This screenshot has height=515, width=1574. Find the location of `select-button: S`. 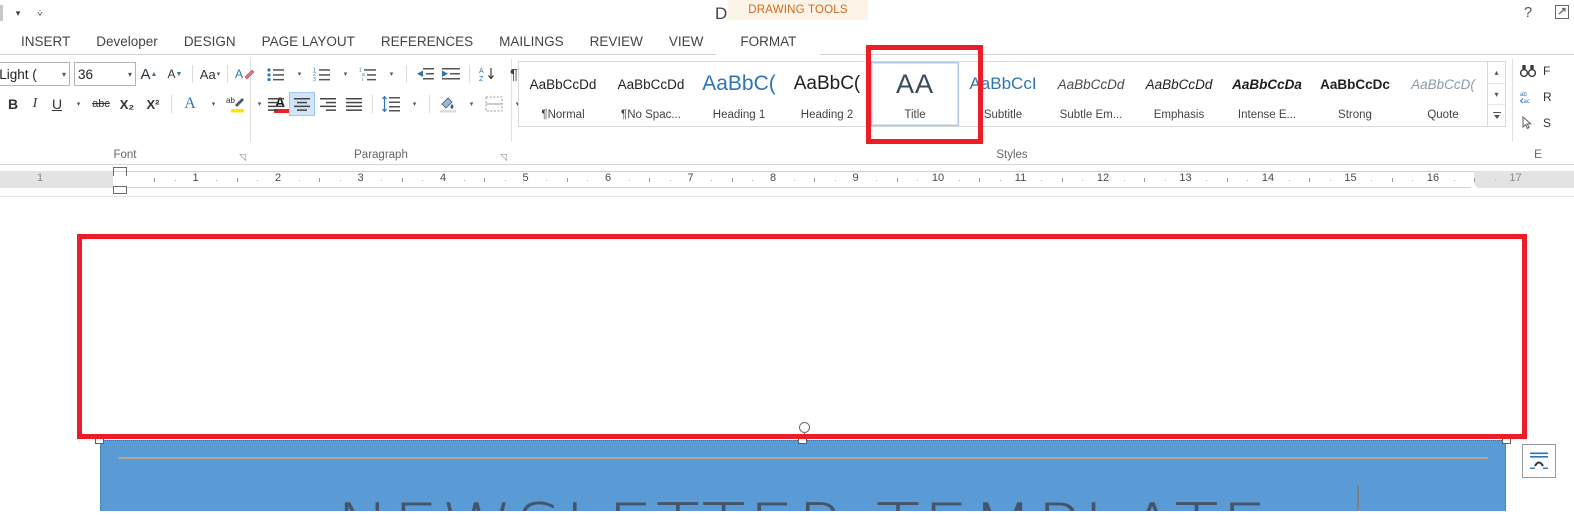

select-button: S is located at coordinates (1534, 123).